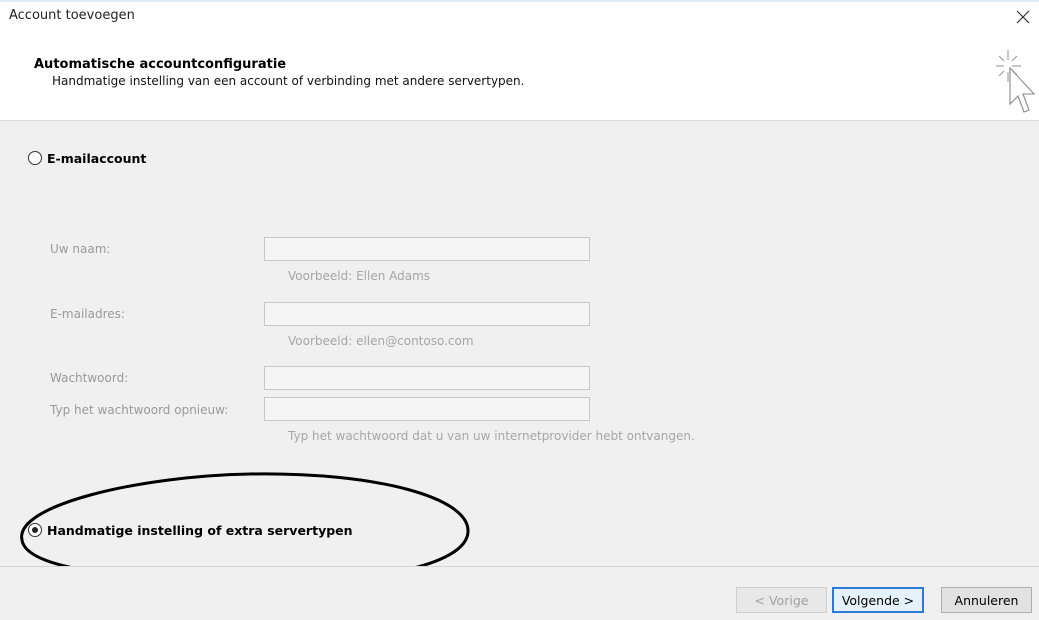  Describe the element at coordinates (359, 276) in the screenshot. I see `name-hint: Voorbeeld: Ellen Adams` at that location.